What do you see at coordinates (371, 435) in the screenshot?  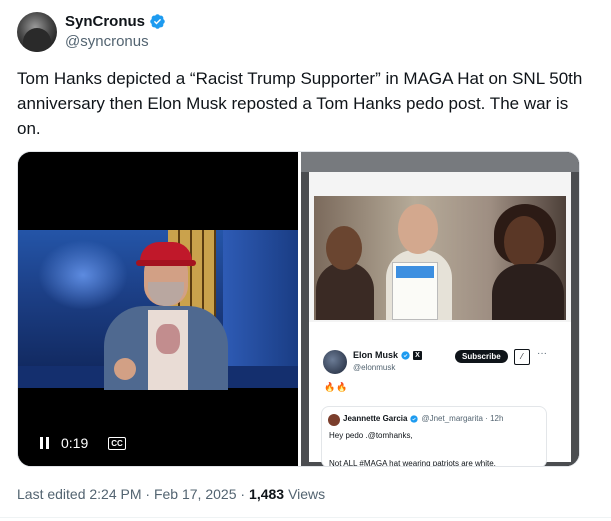 I see `quoted-text-line-1: Hey pedo .@tomhanks,` at bounding box center [371, 435].